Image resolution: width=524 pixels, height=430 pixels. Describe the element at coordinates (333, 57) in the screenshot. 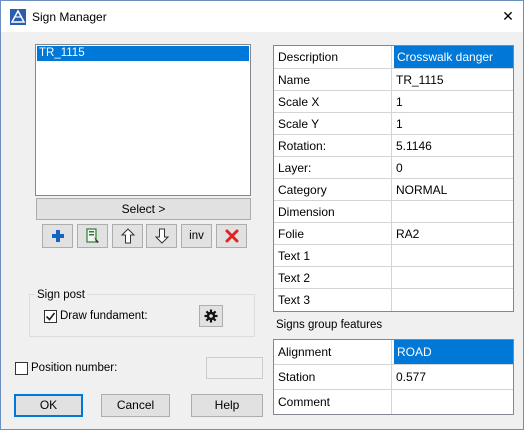

I see `property-key: Description` at that location.